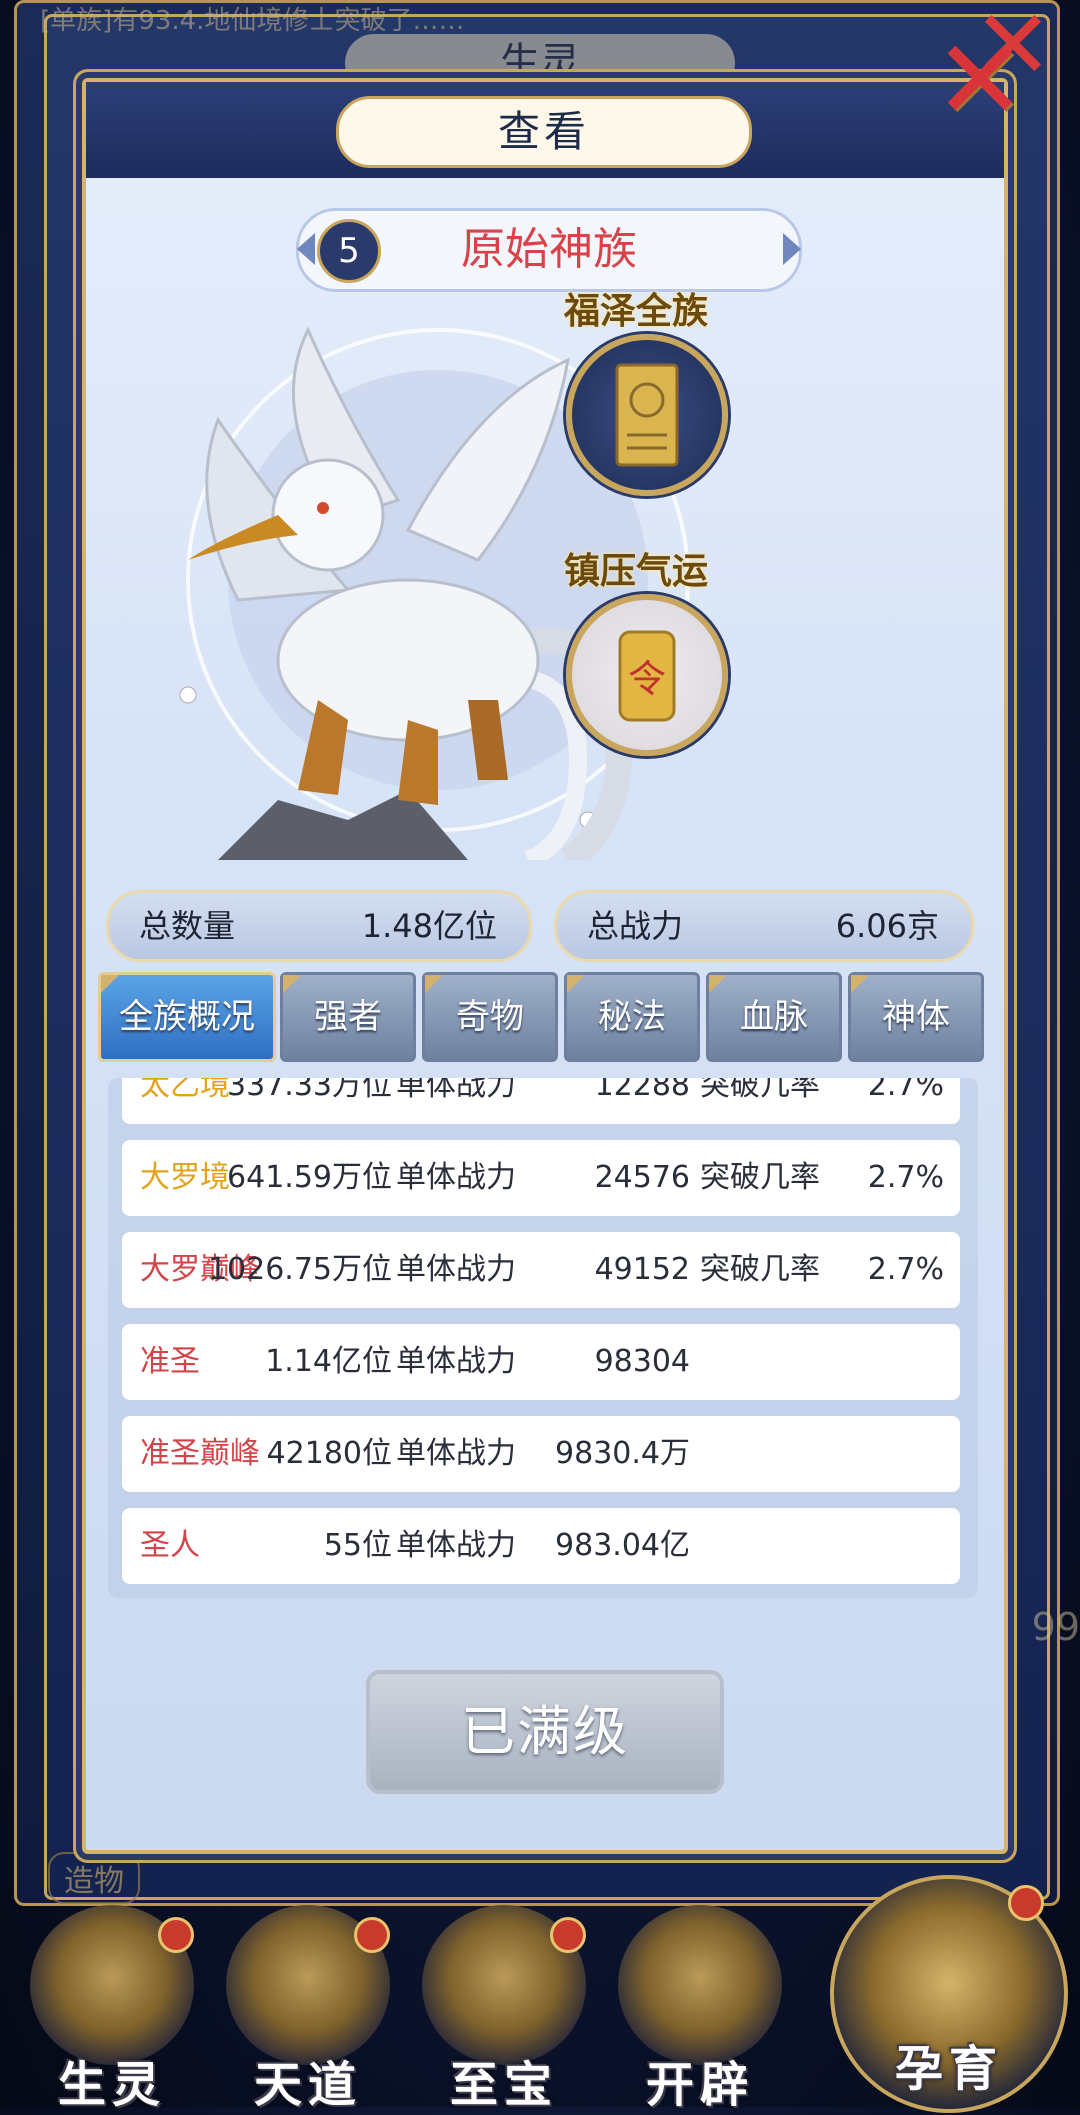 This screenshot has width=1080, height=2115. Describe the element at coordinates (170, 1545) in the screenshot. I see `realm-name: 圣人` at that location.